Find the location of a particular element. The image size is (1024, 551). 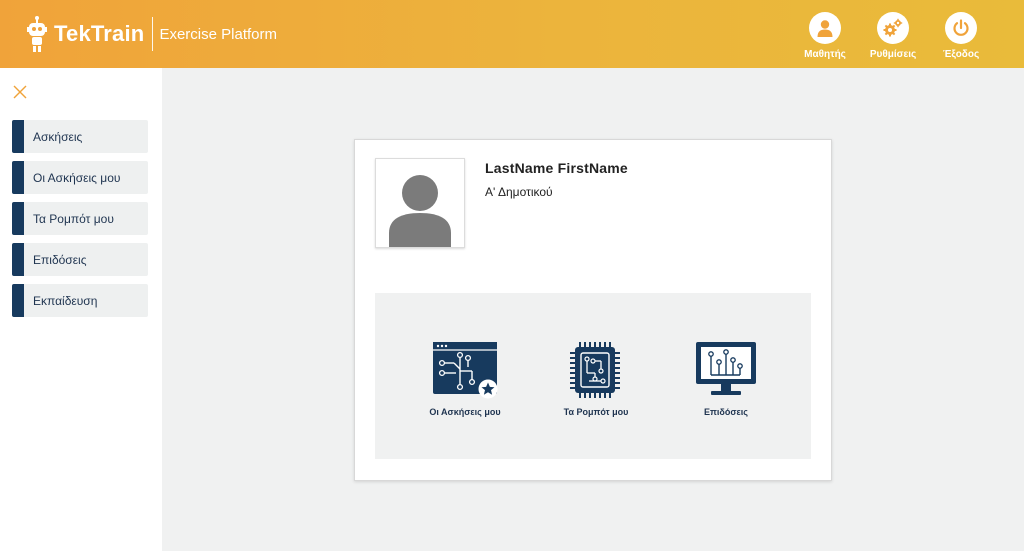

monitor-circuit-icon is located at coordinates (726, 368).